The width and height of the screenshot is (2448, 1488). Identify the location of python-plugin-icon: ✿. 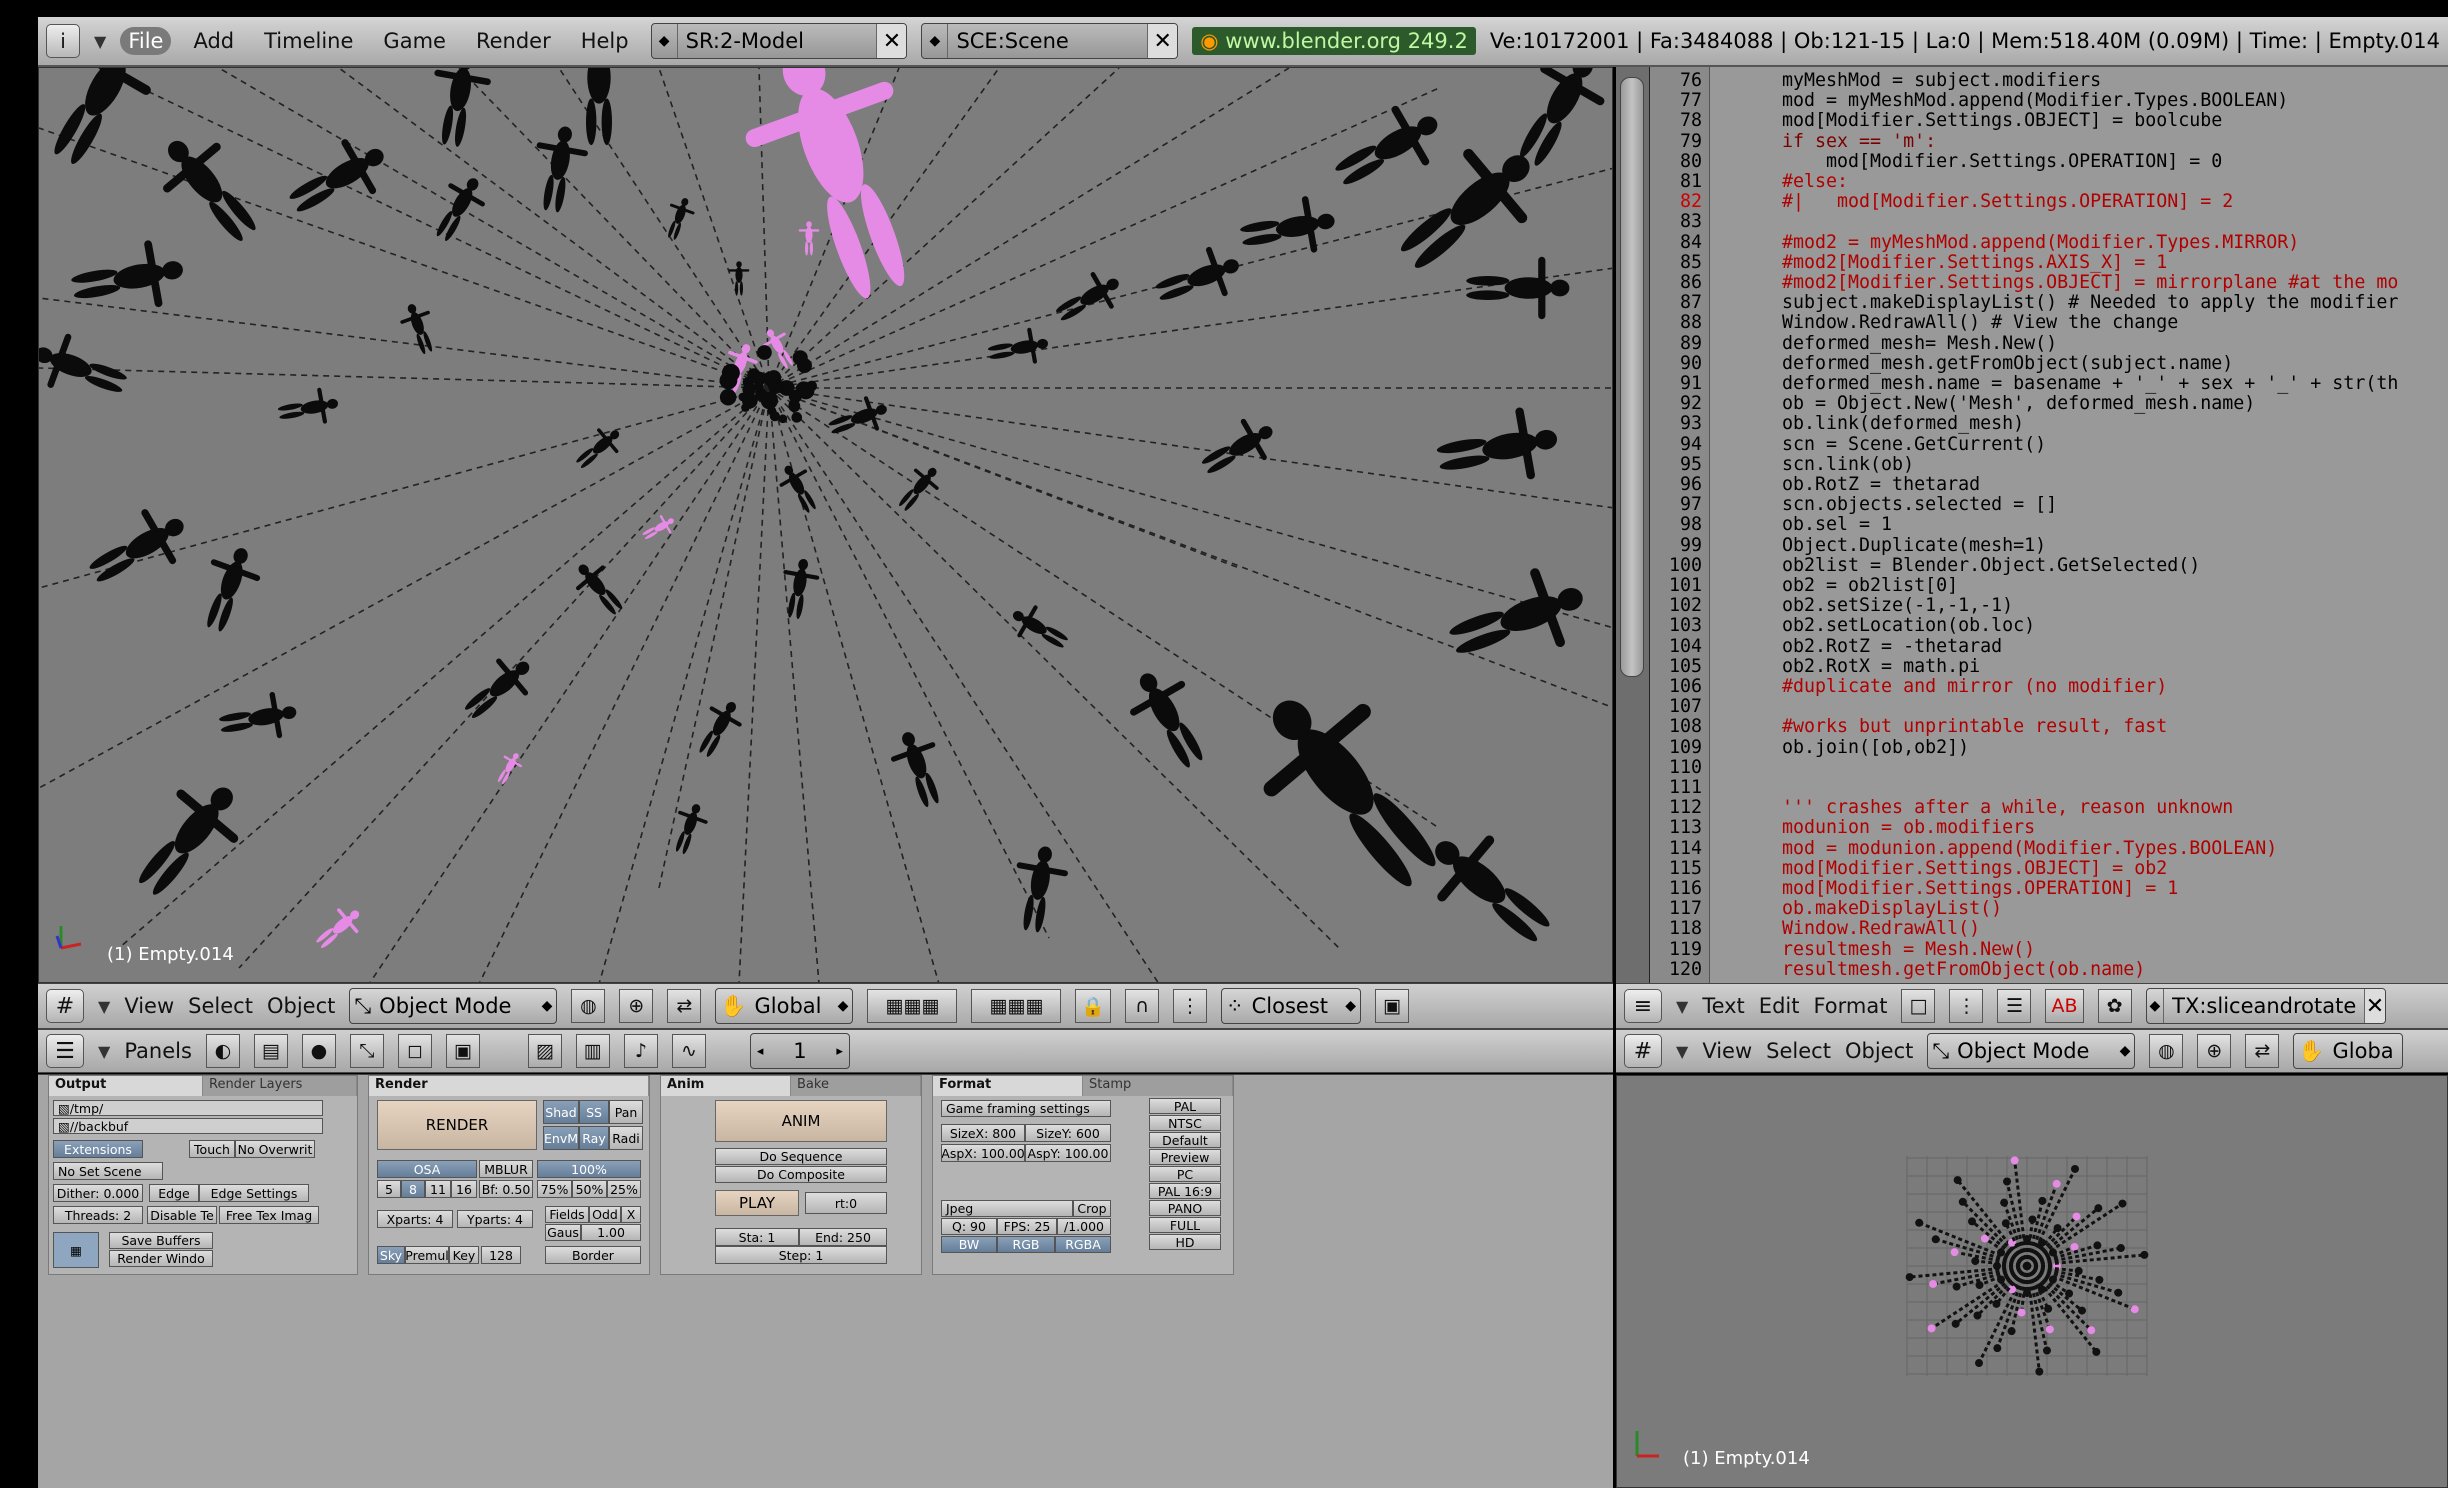
(2115, 1006).